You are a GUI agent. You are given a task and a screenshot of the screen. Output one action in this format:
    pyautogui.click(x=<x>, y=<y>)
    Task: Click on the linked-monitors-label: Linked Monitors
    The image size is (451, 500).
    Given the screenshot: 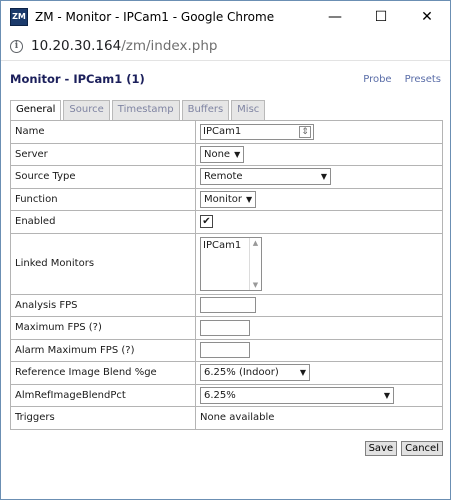 What is the action you would take?
    pyautogui.click(x=103, y=263)
    